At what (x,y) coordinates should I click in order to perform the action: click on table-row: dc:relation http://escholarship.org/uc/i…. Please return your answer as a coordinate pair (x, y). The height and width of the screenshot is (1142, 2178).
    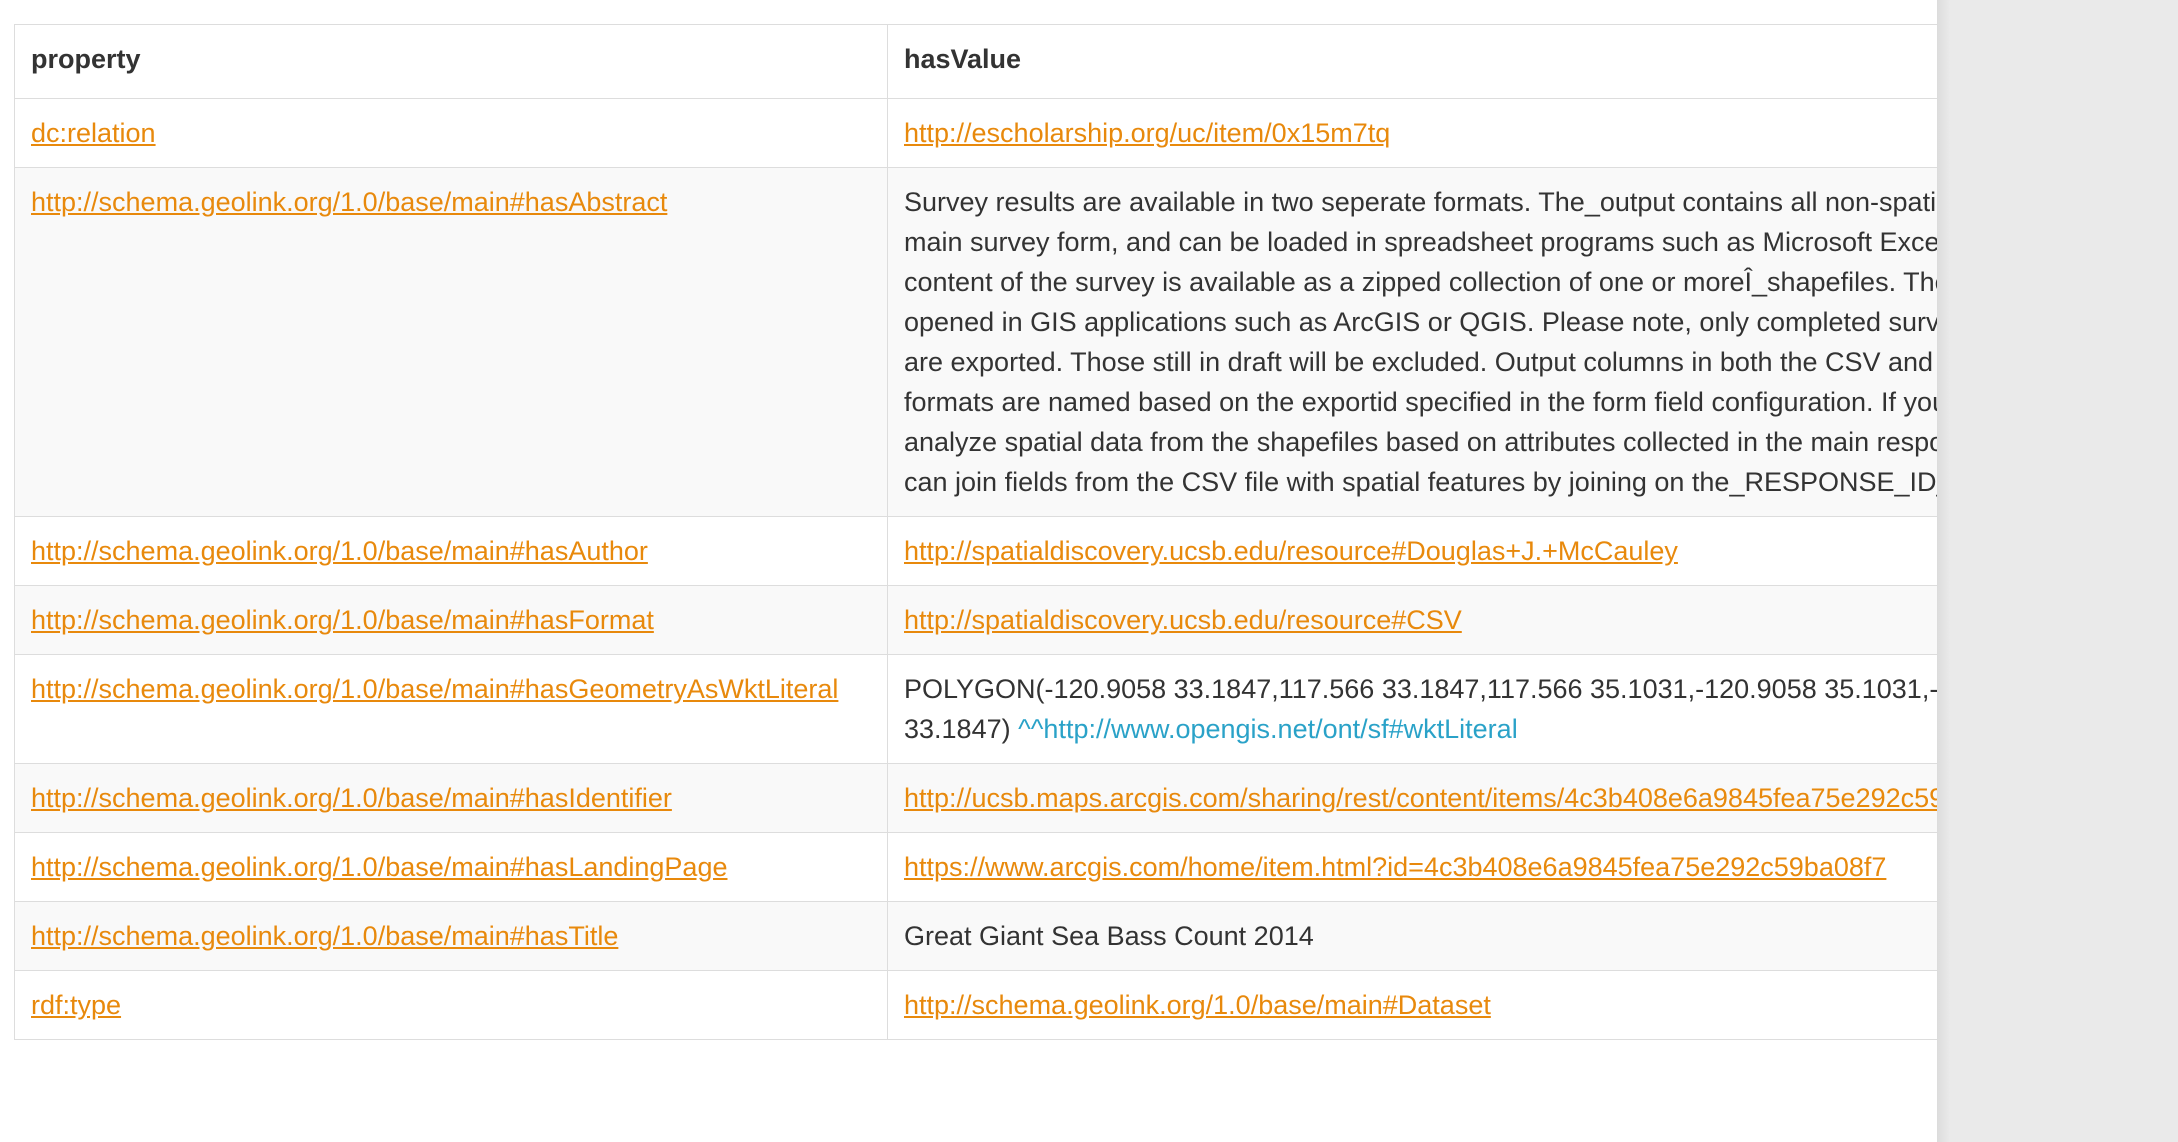
    Looking at the image, I should click on (1082, 133).